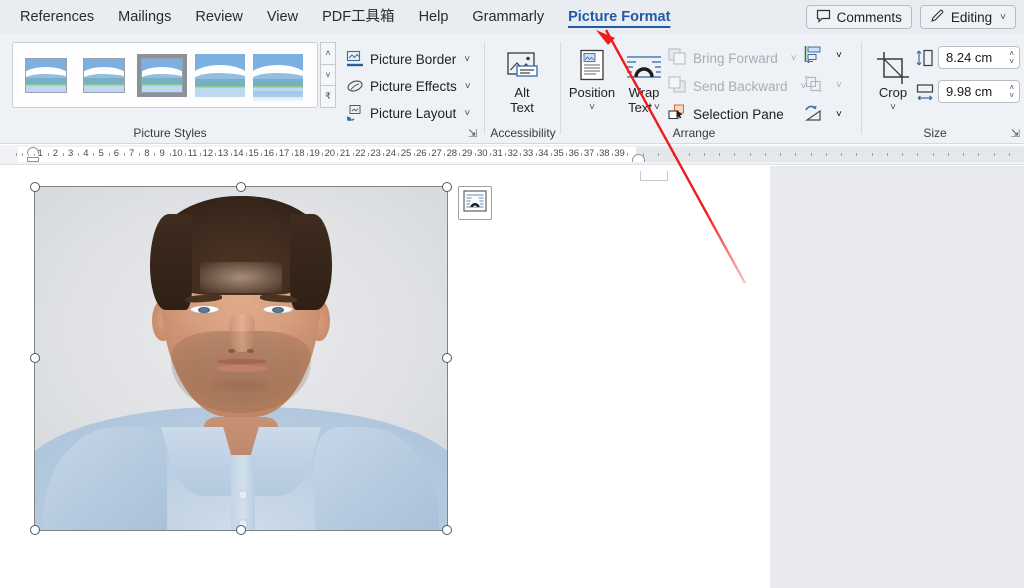 The image size is (1024, 588). Describe the element at coordinates (33, 159) in the screenshot. I see `left-indent-marker` at that location.